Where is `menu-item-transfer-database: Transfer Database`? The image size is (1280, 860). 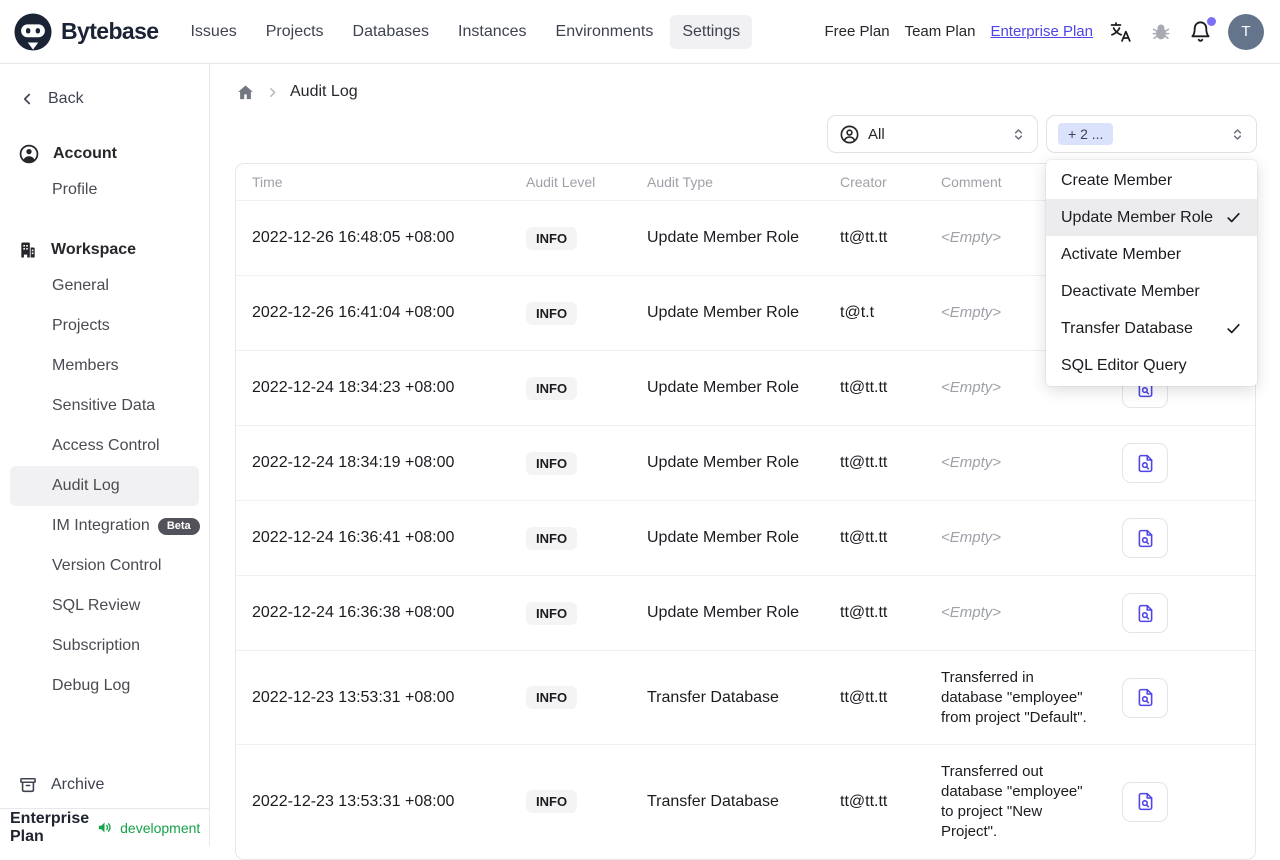
menu-item-transfer-database: Transfer Database is located at coordinates (1151, 328).